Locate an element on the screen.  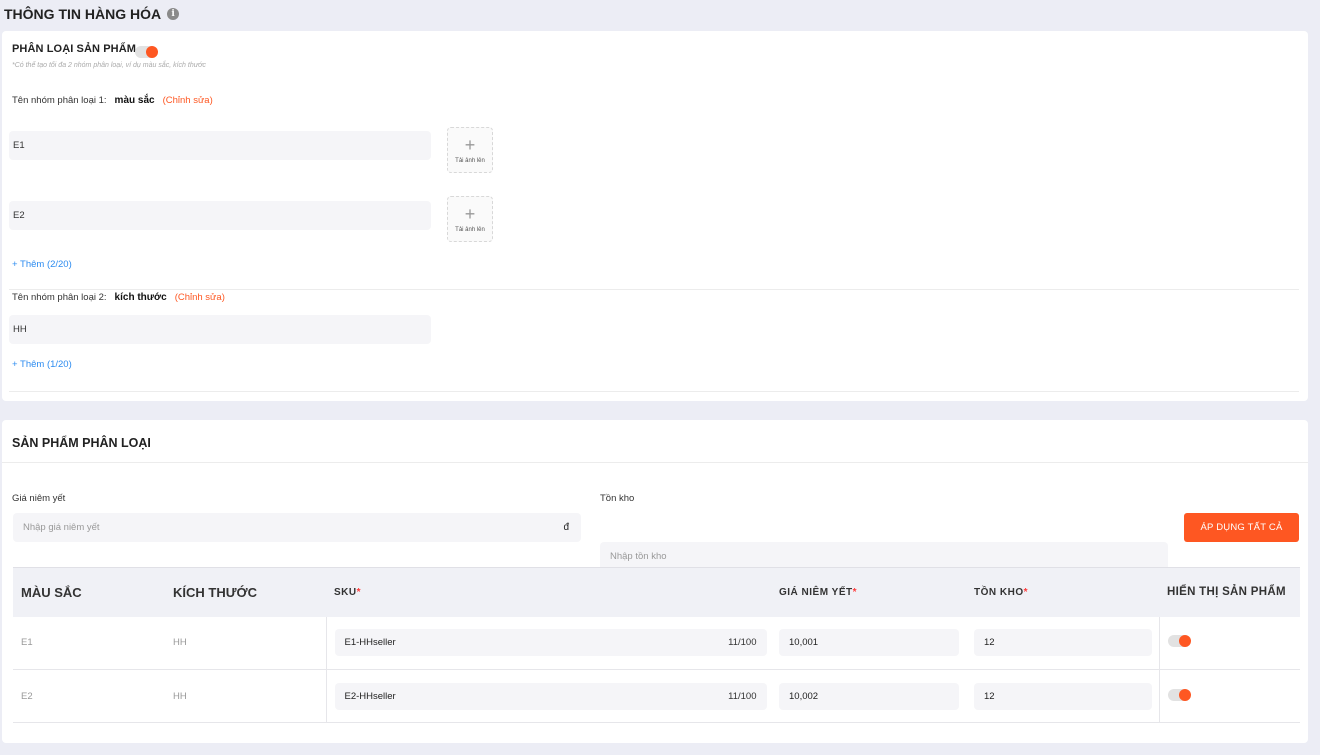
col-header-sku: SKU* is located at coordinates (548, 592).